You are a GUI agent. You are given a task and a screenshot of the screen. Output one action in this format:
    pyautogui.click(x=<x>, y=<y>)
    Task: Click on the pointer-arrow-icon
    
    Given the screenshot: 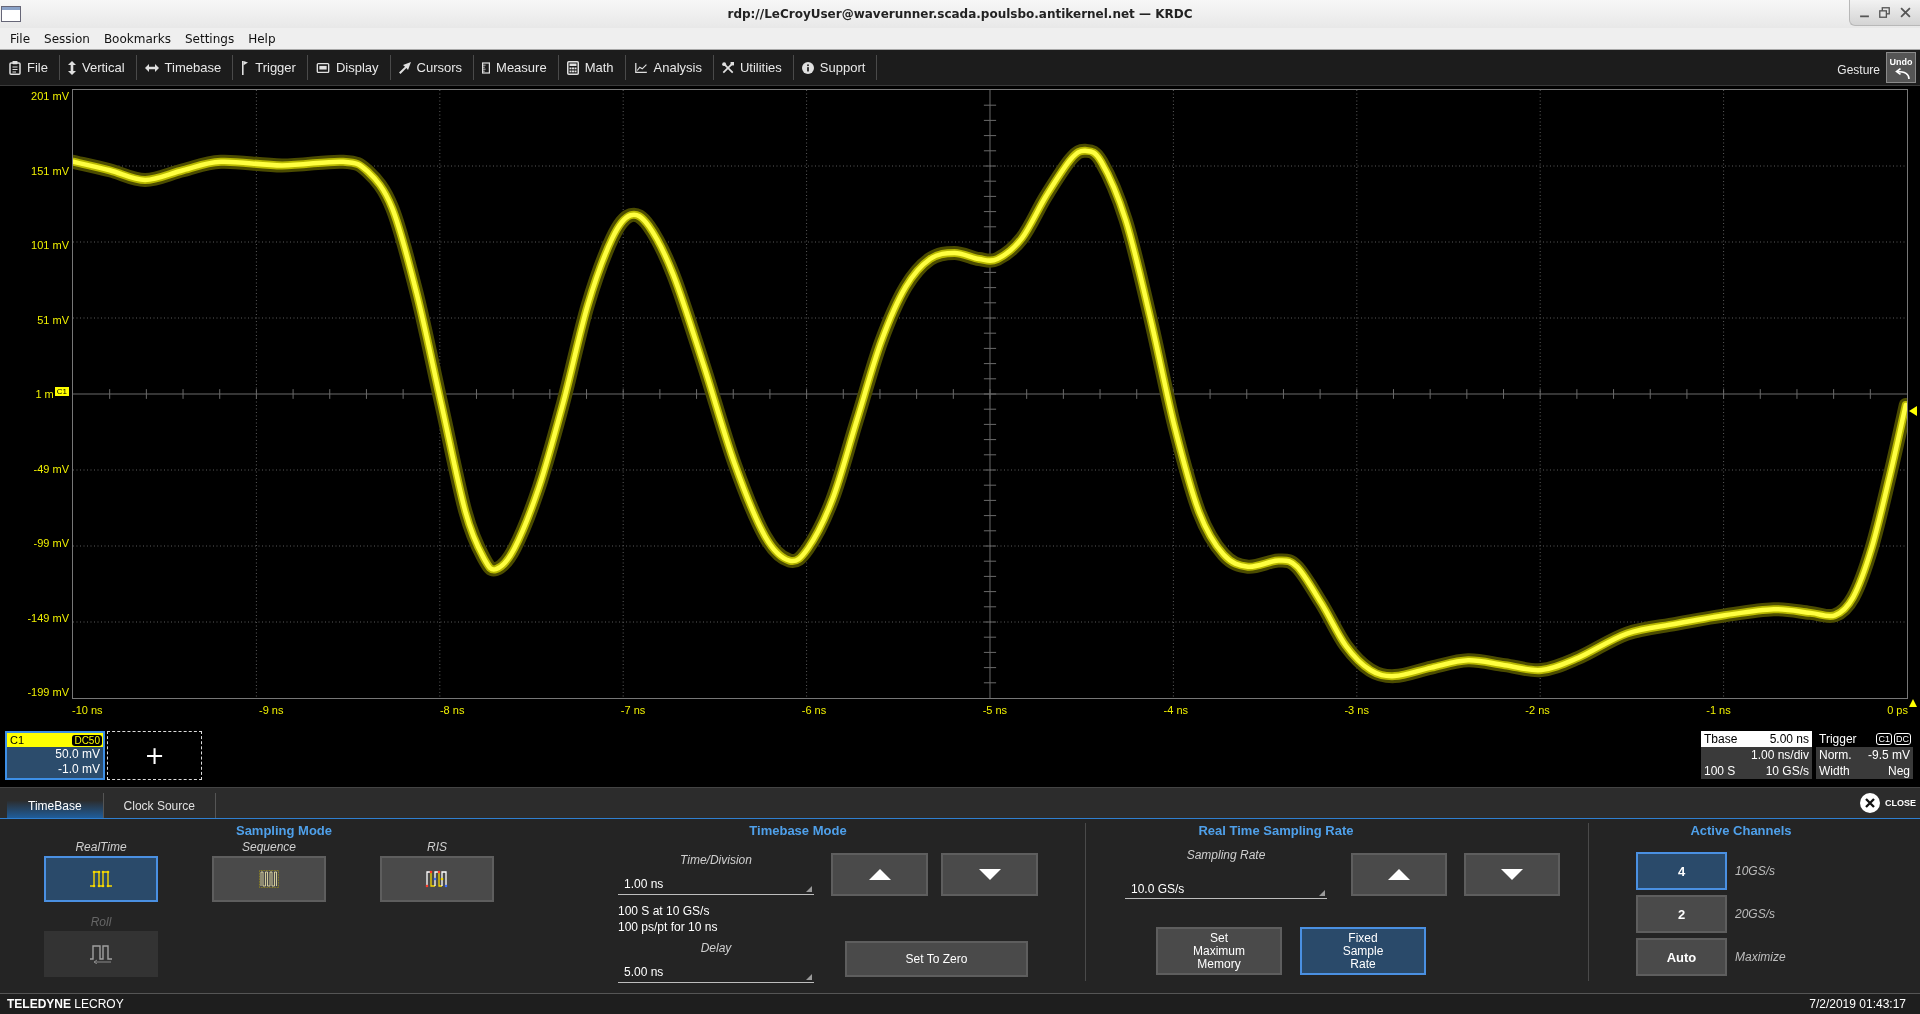 What is the action you would take?
    pyautogui.click(x=404, y=67)
    